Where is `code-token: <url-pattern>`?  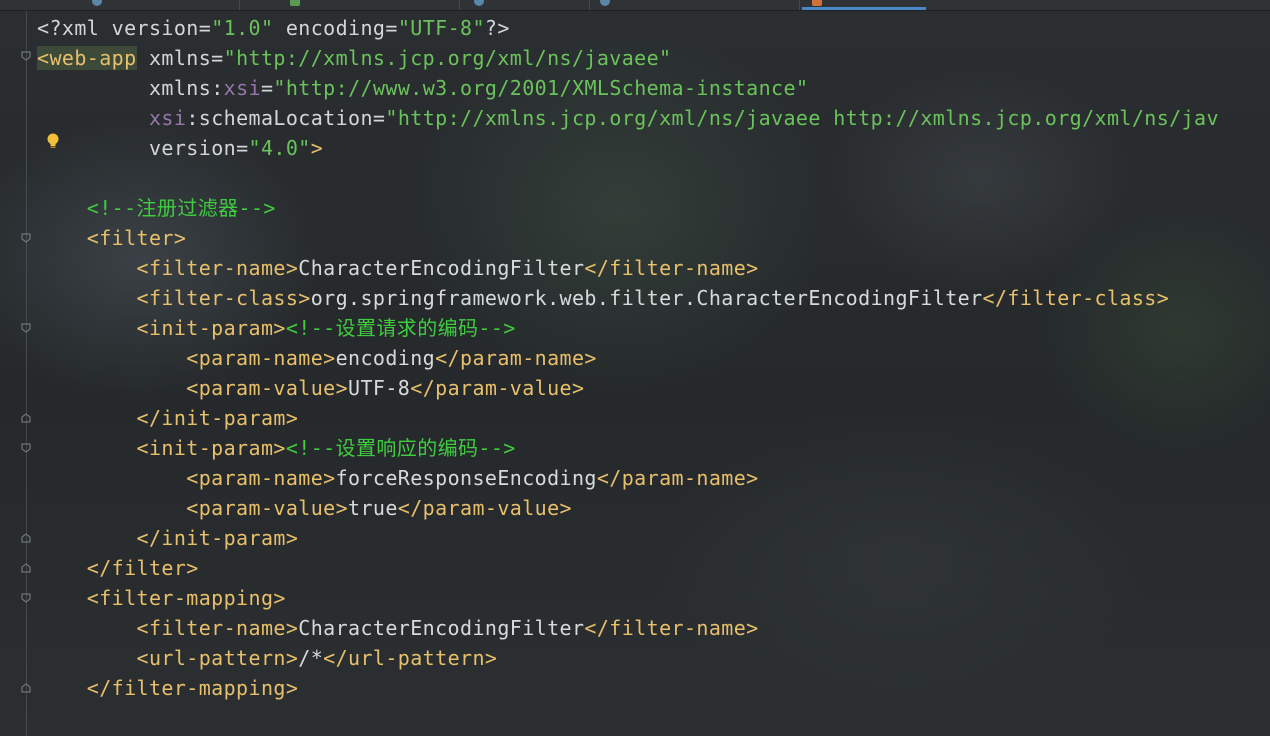 code-token: <url-pattern> is located at coordinates (217, 658).